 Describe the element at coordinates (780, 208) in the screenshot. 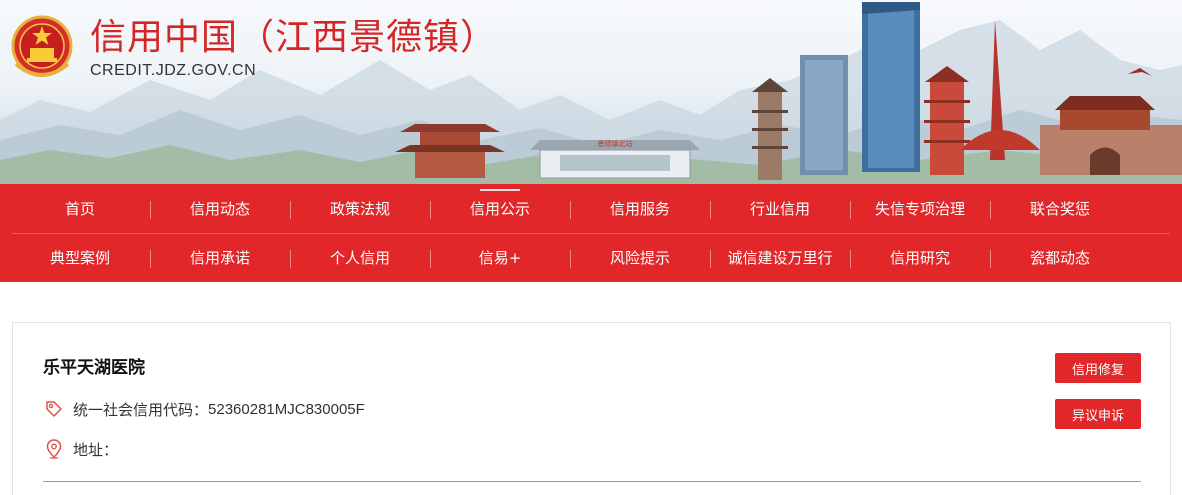

I see `nav-item-industry-credit: 行业信用` at that location.